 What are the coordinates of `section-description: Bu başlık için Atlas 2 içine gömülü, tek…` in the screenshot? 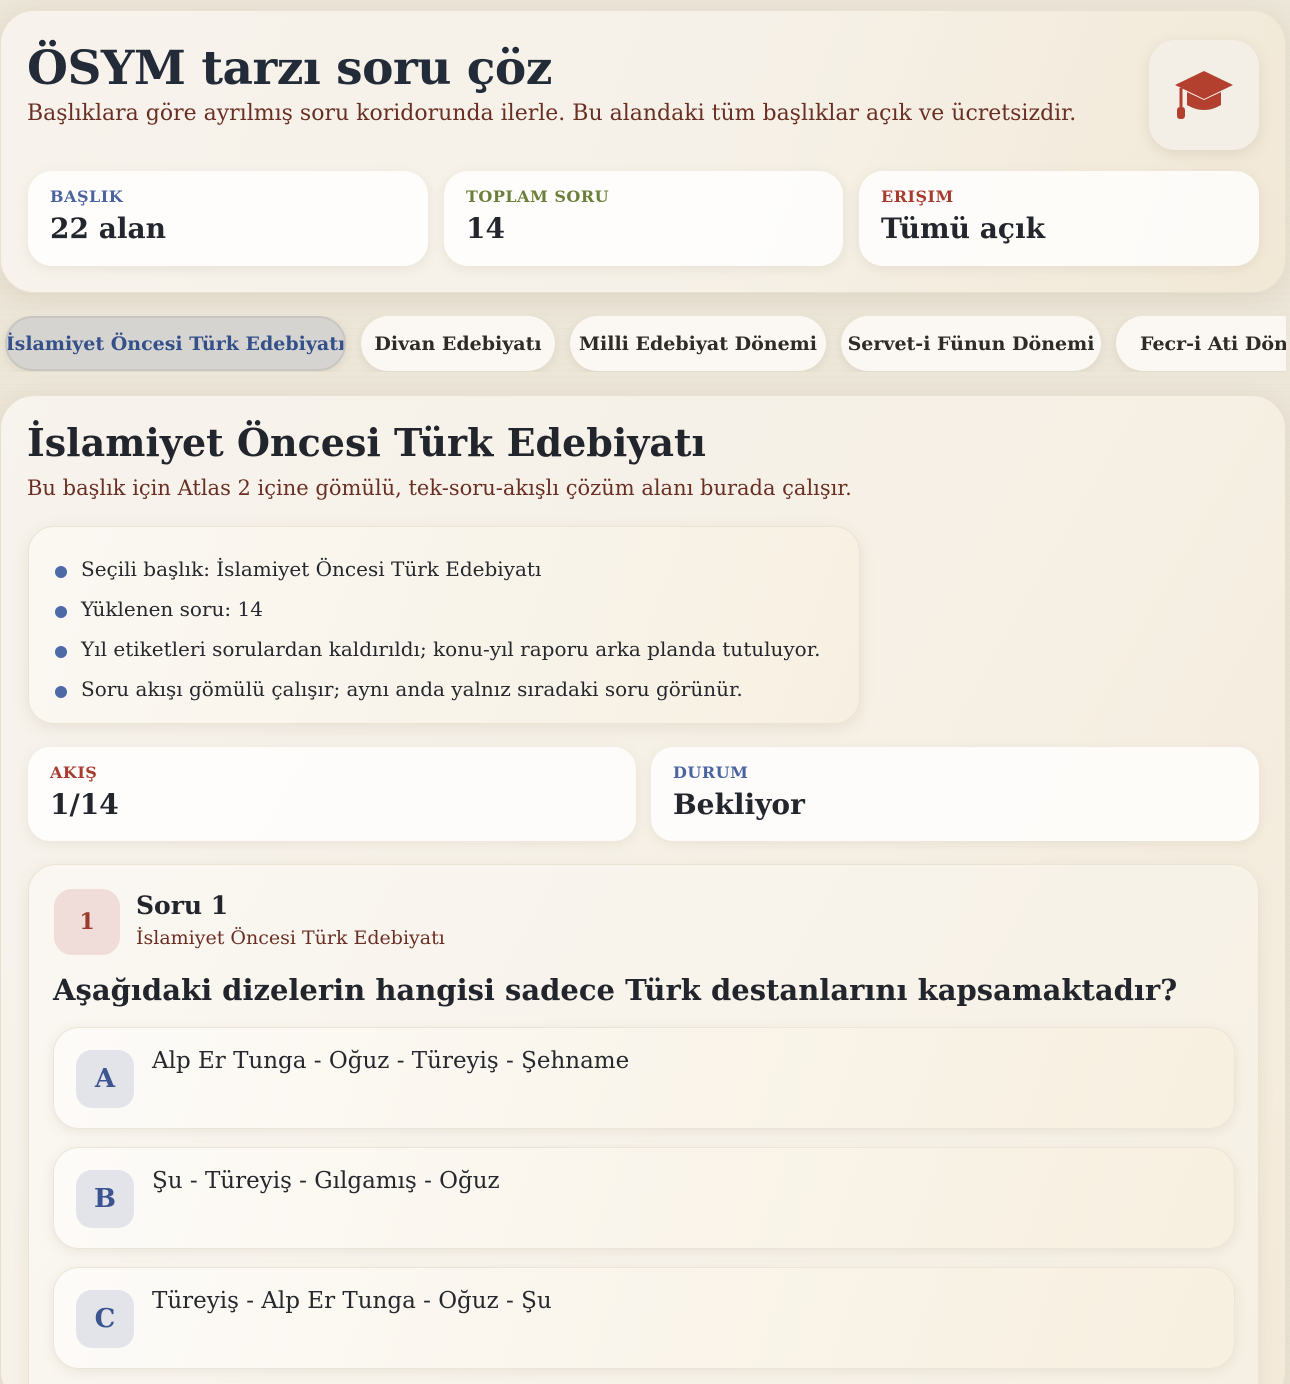 It's located at (439, 488).